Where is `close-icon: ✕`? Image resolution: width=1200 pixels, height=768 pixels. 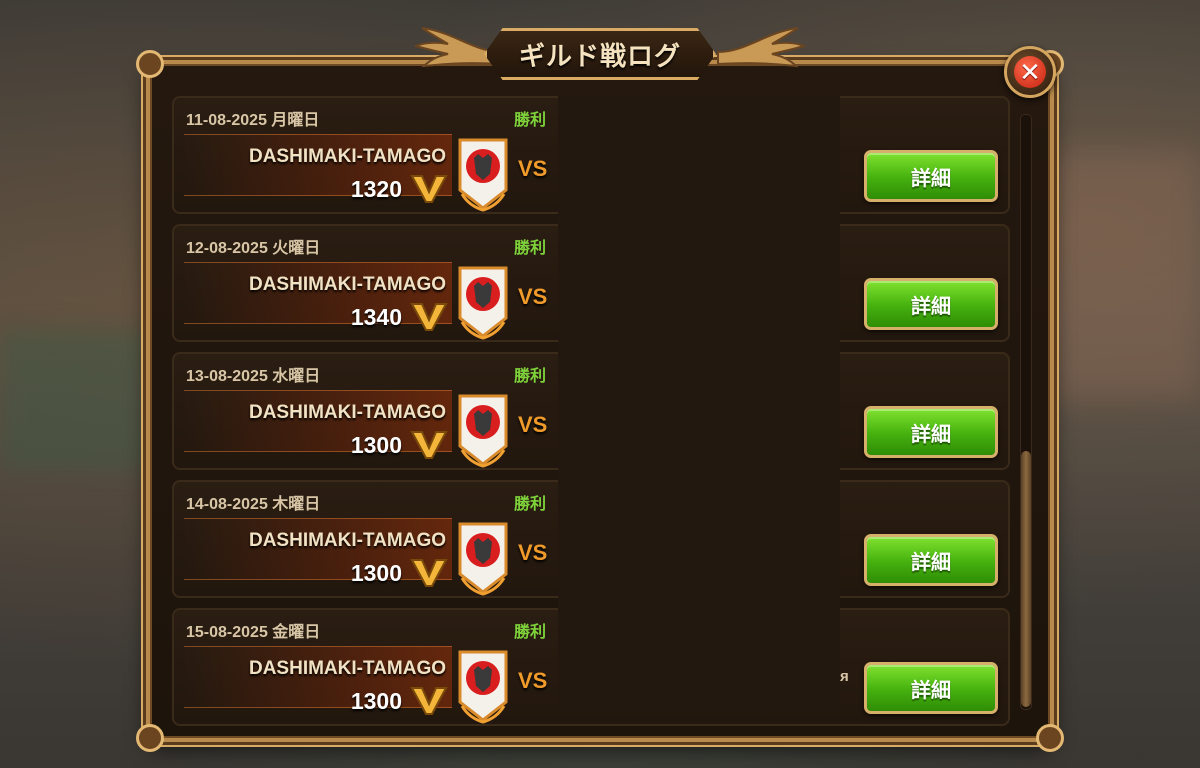 close-icon: ✕ is located at coordinates (1030, 72).